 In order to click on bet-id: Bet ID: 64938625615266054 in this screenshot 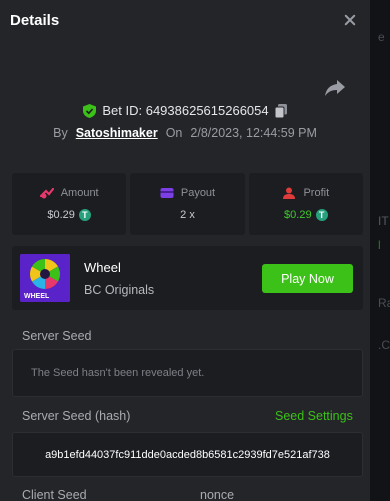, I will do `click(185, 110)`.